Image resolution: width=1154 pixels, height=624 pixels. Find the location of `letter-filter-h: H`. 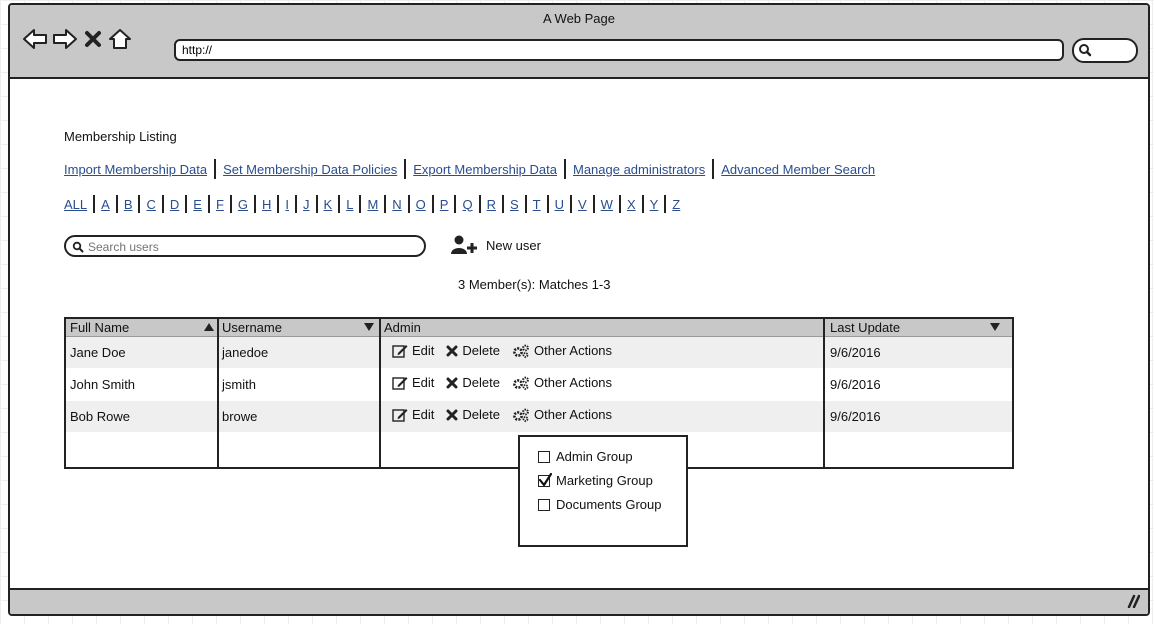

letter-filter-h: H is located at coordinates (266, 204).